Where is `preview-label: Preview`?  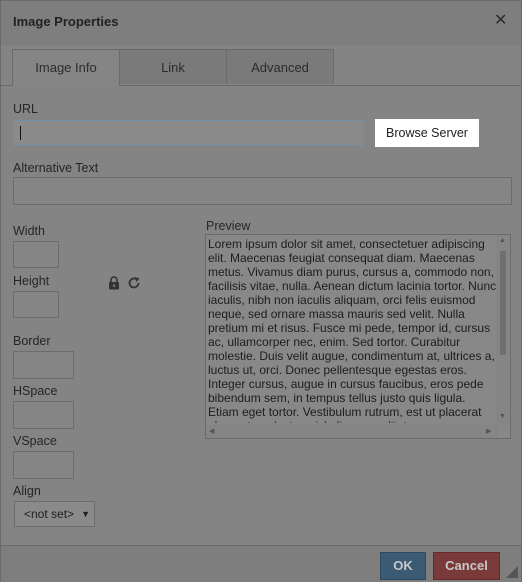 preview-label: Preview is located at coordinates (228, 226).